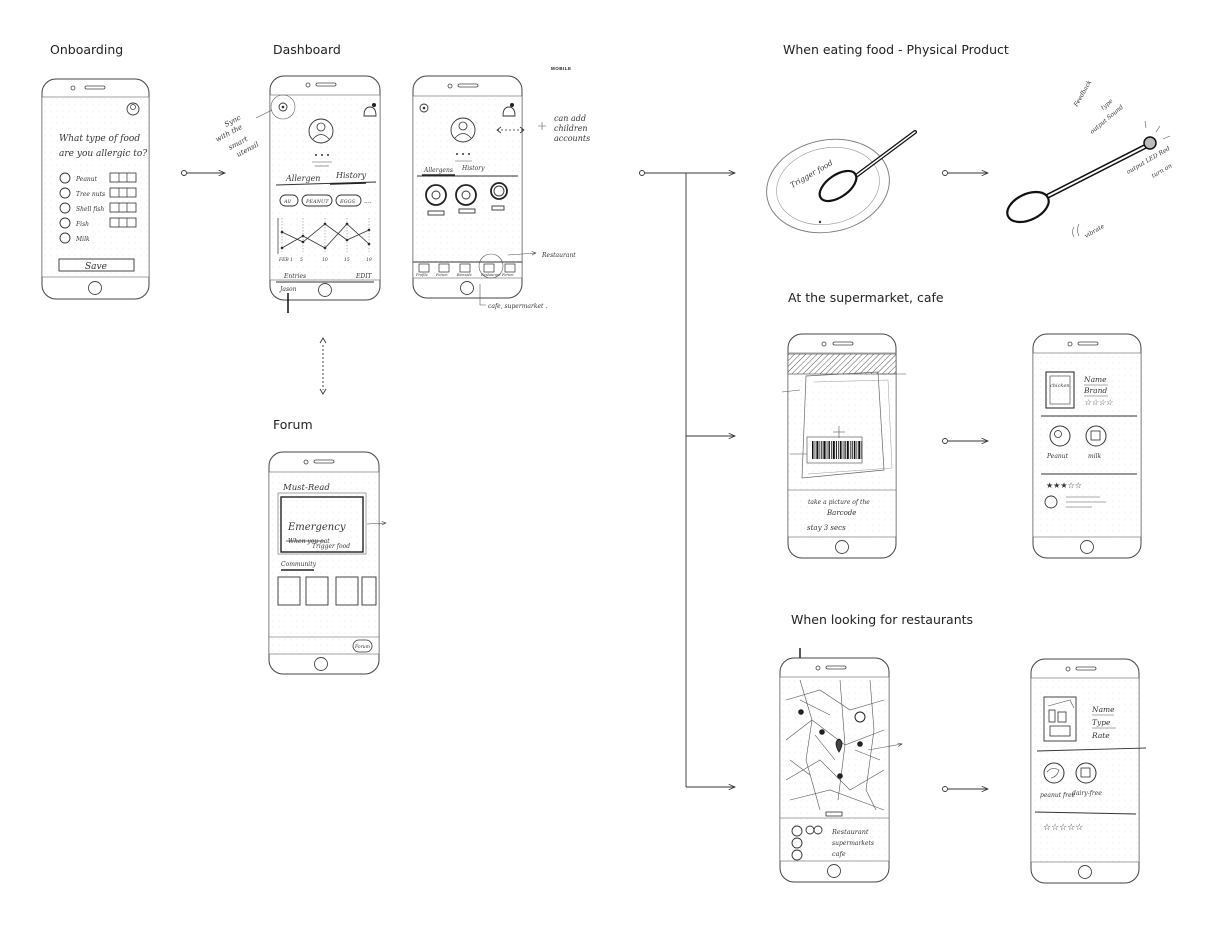 This screenshot has width=1230, height=934. What do you see at coordinates (86, 179) in the screenshot?
I see `allergy-option-label: Peanut` at bounding box center [86, 179].